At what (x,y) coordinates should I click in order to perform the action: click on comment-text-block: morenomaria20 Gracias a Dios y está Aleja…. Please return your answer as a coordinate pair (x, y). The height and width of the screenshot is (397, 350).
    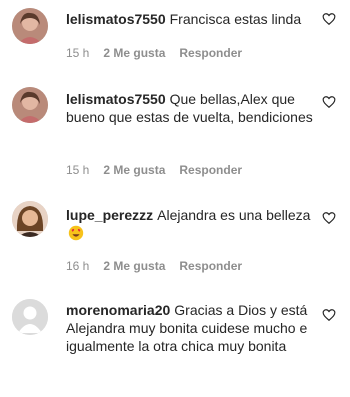
    Looking at the image, I should click on (191, 328).